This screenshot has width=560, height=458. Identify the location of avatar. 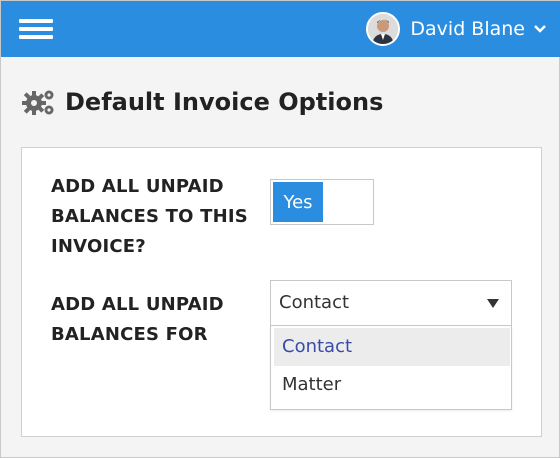
(383, 29).